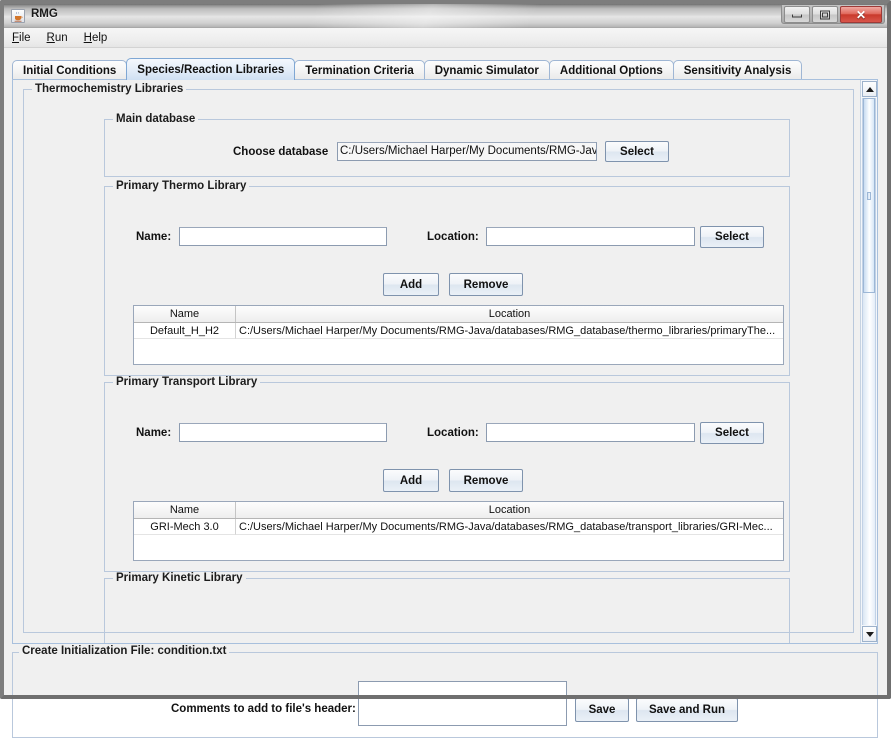 Image resolution: width=891 pixels, height=738 pixels. What do you see at coordinates (283, 236) in the screenshot?
I see `thermo-name-input` at bounding box center [283, 236].